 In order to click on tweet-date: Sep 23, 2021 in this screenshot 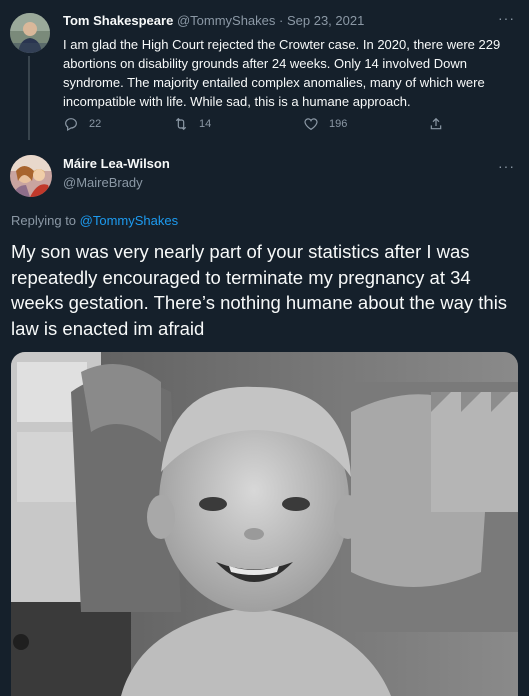, I will do `click(325, 20)`.